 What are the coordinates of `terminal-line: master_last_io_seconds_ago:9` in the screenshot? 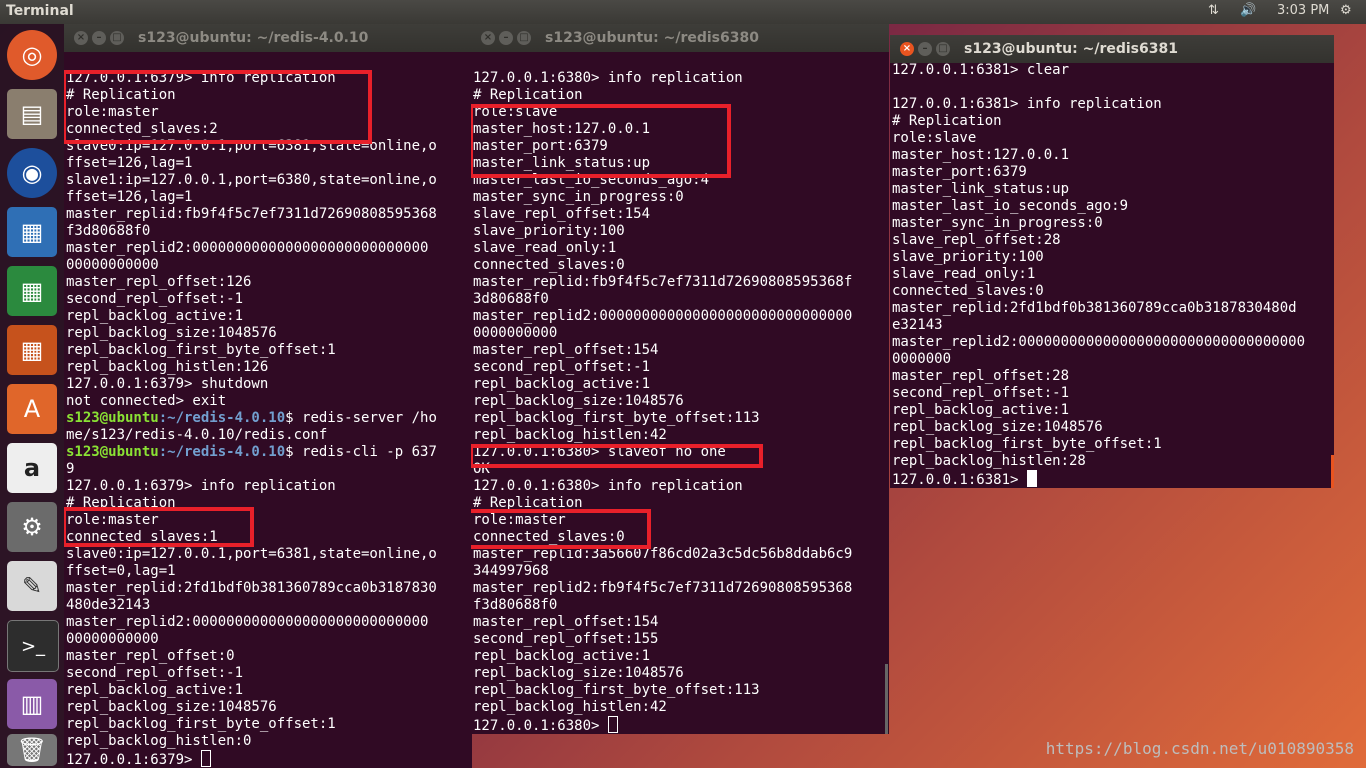 It's located at (1010, 206).